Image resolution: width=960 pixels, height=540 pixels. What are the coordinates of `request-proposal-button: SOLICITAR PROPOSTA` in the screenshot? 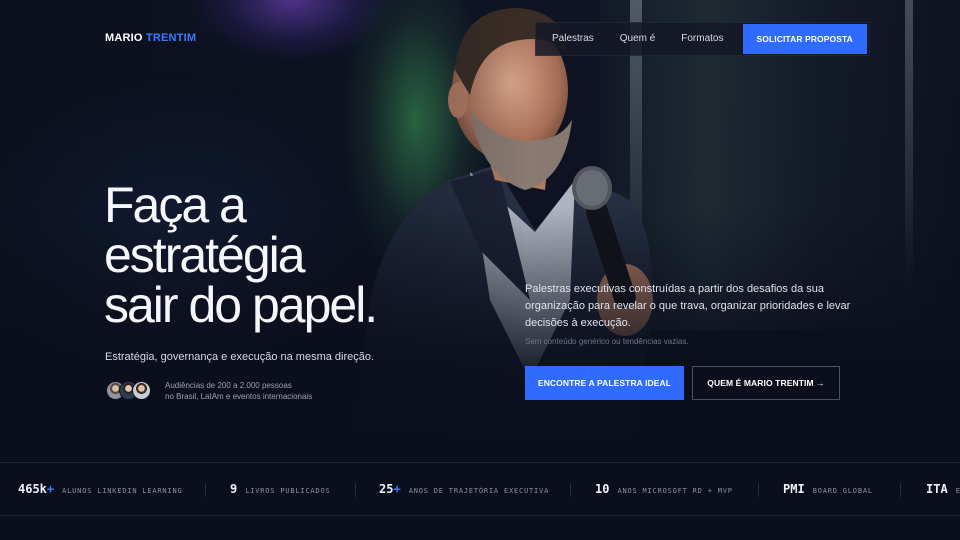 It's located at (804, 39).